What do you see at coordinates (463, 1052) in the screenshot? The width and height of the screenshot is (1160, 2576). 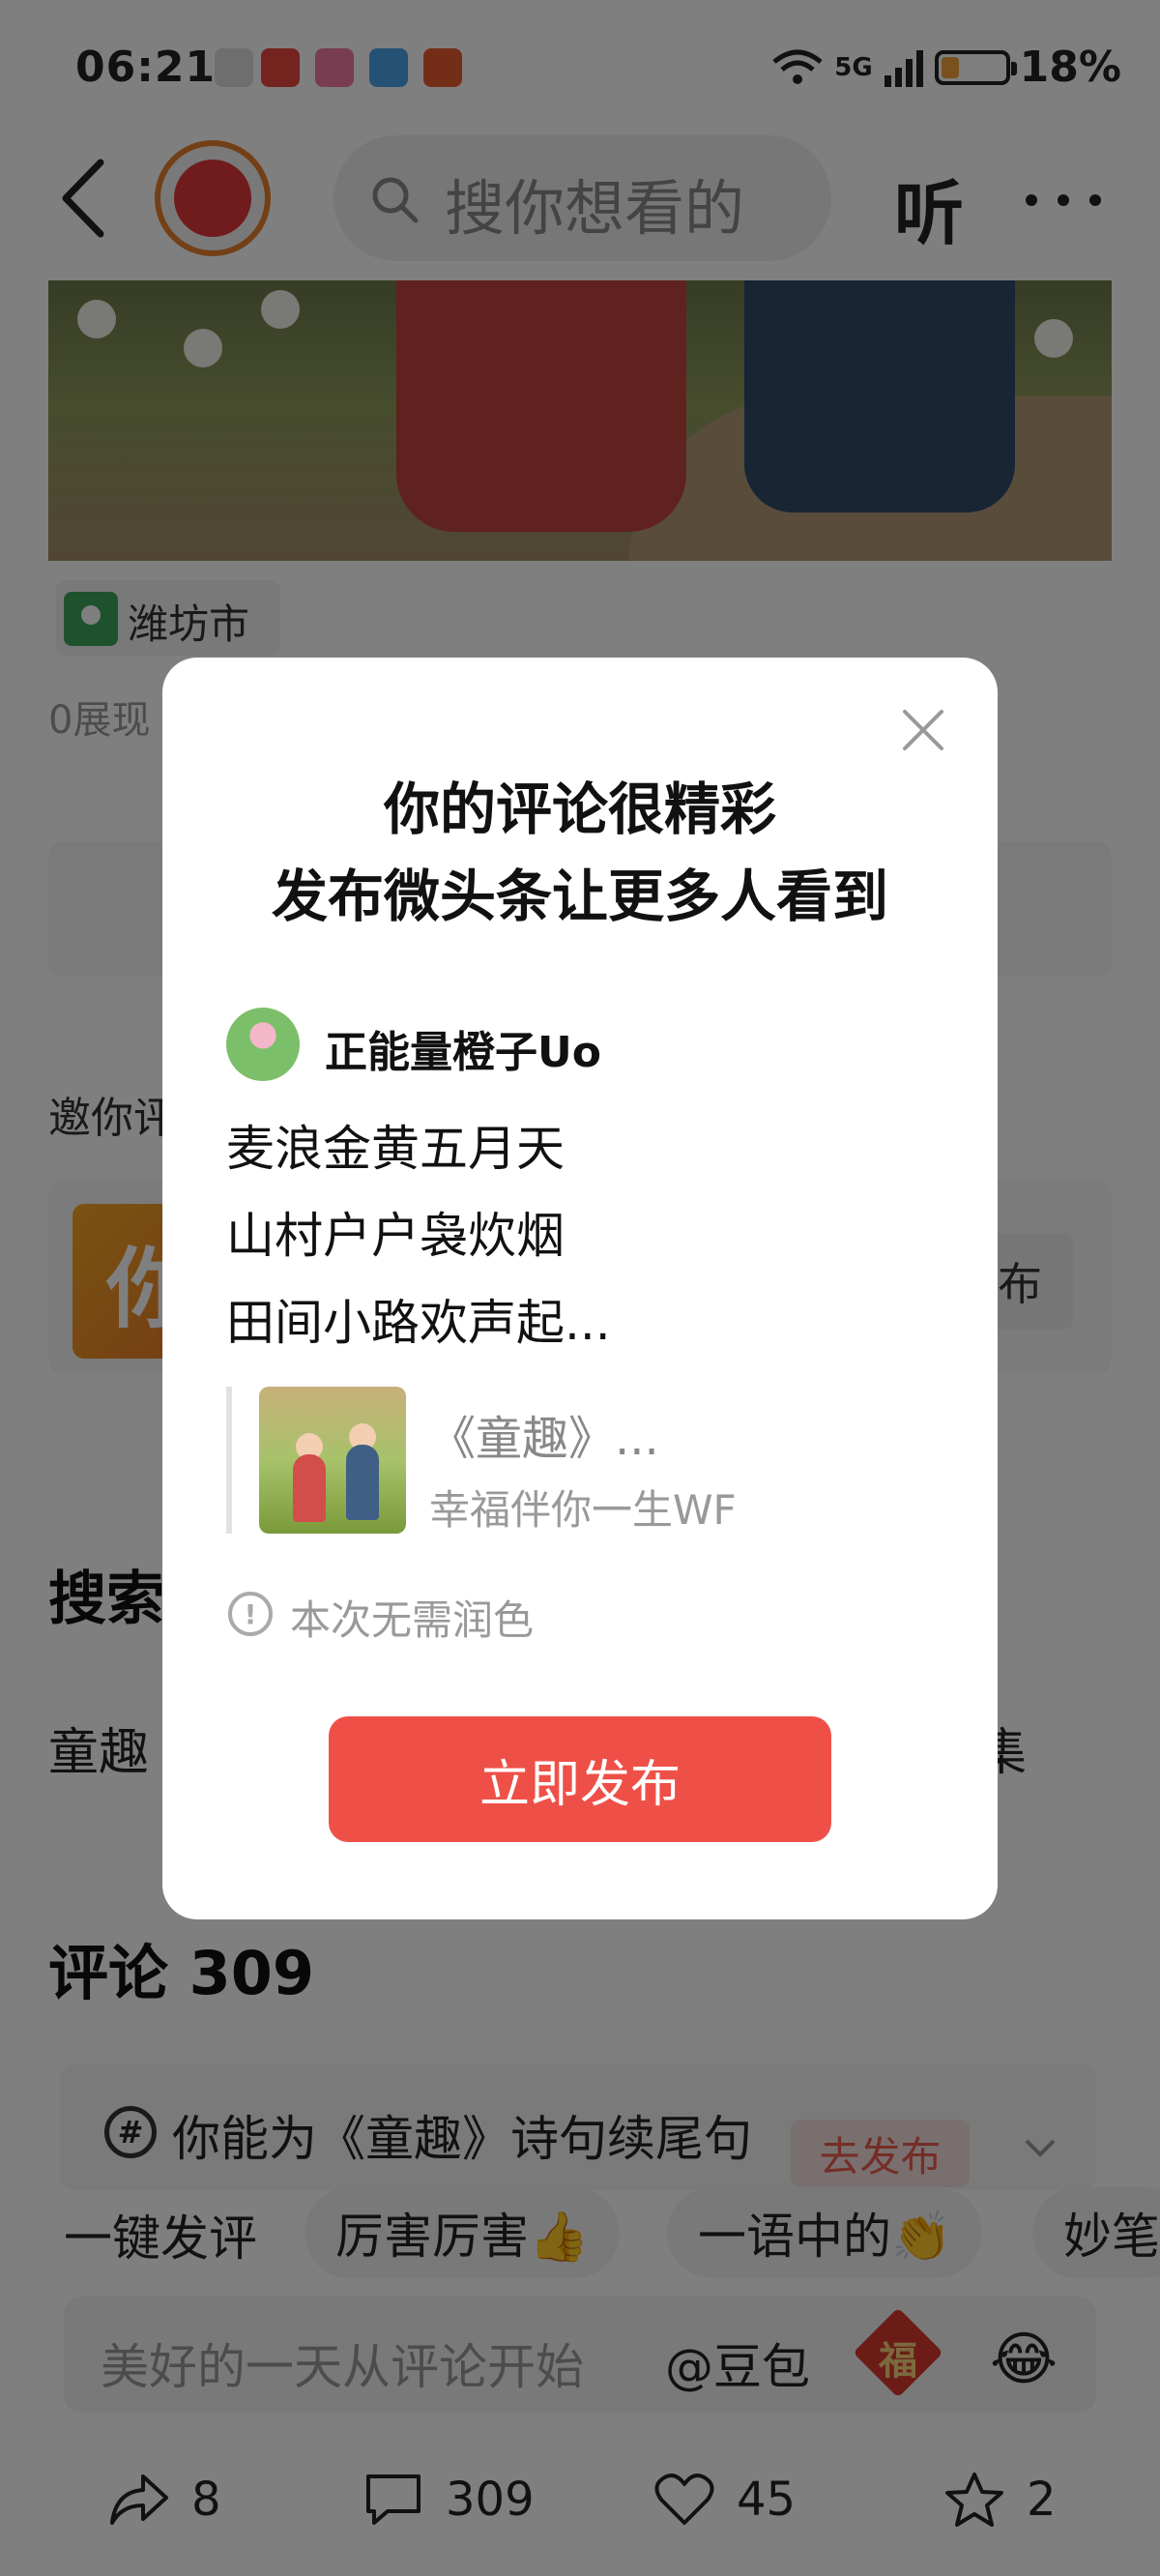 I see `user-name: 正能量橙子Uo` at bounding box center [463, 1052].